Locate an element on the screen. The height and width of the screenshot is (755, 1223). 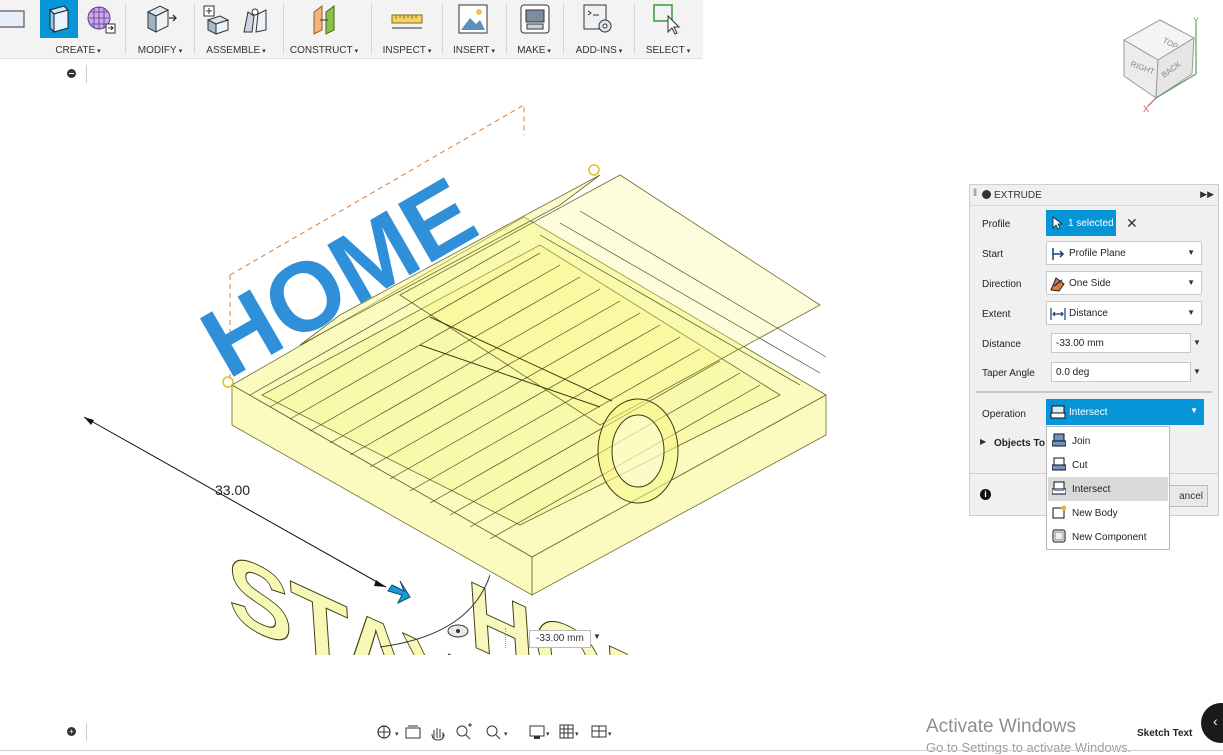
addins-caret: ▾ is located at coordinates (620, 51).